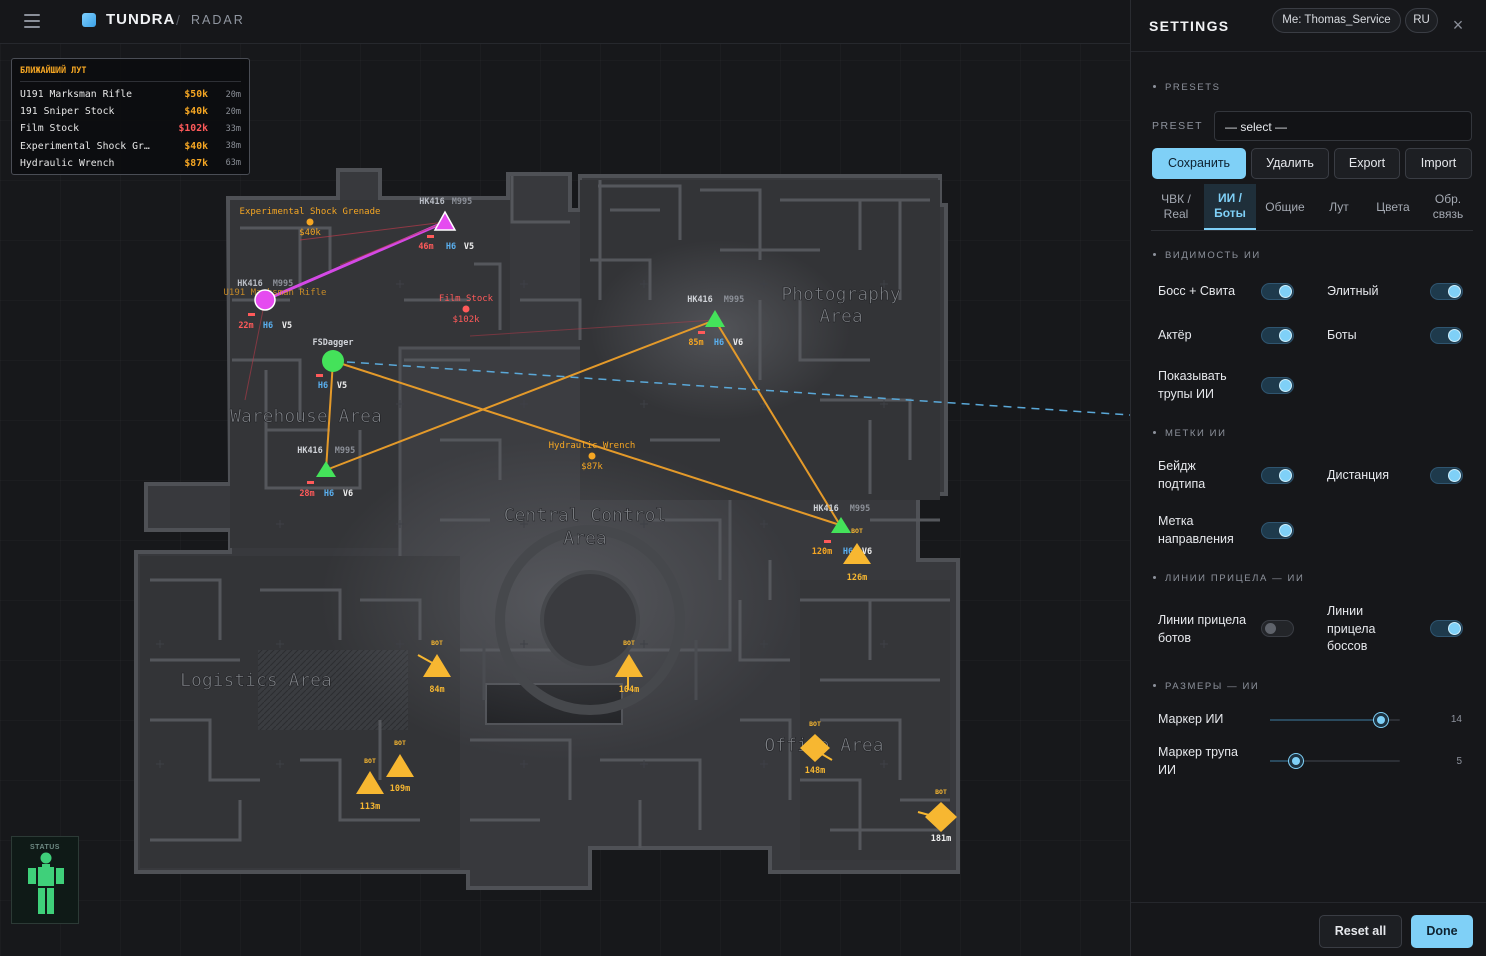 The image size is (1486, 956). What do you see at coordinates (1277, 385) in the screenshot?
I see `toggle-corpses` at bounding box center [1277, 385].